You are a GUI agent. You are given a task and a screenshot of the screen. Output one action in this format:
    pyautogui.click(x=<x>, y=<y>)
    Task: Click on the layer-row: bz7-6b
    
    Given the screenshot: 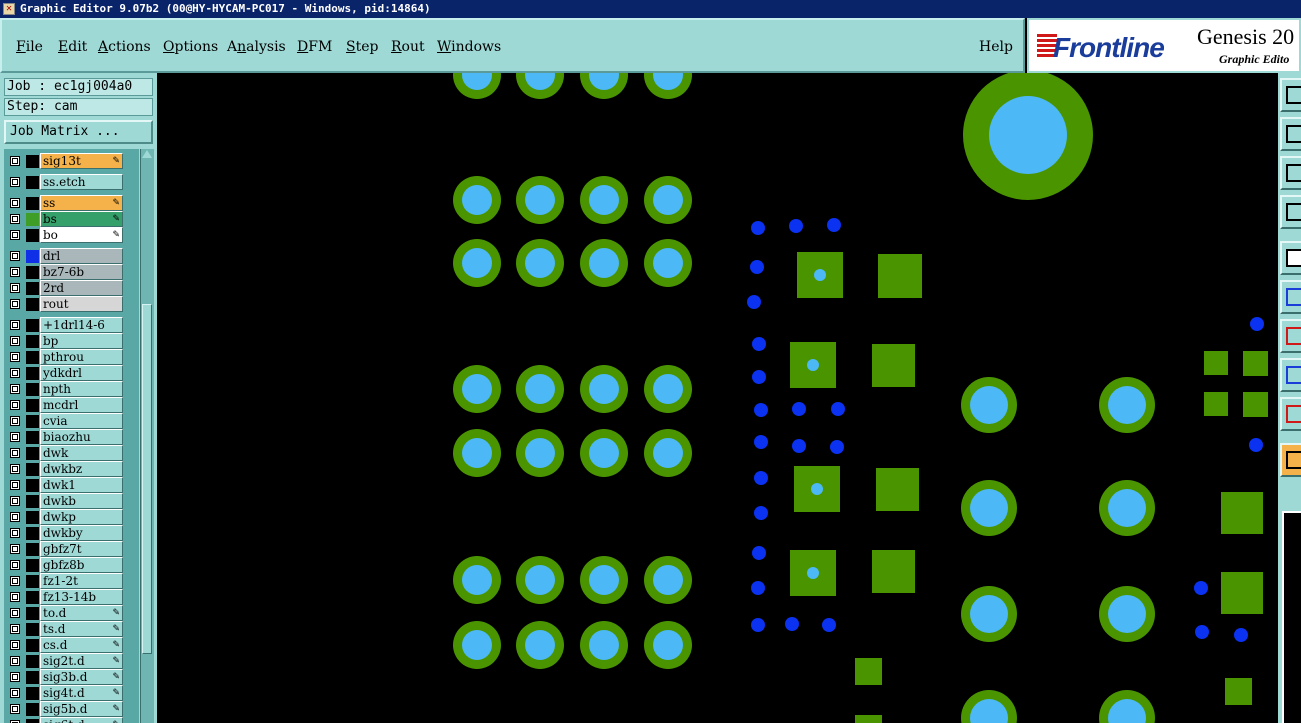 What is the action you would take?
    pyautogui.click(x=71, y=272)
    